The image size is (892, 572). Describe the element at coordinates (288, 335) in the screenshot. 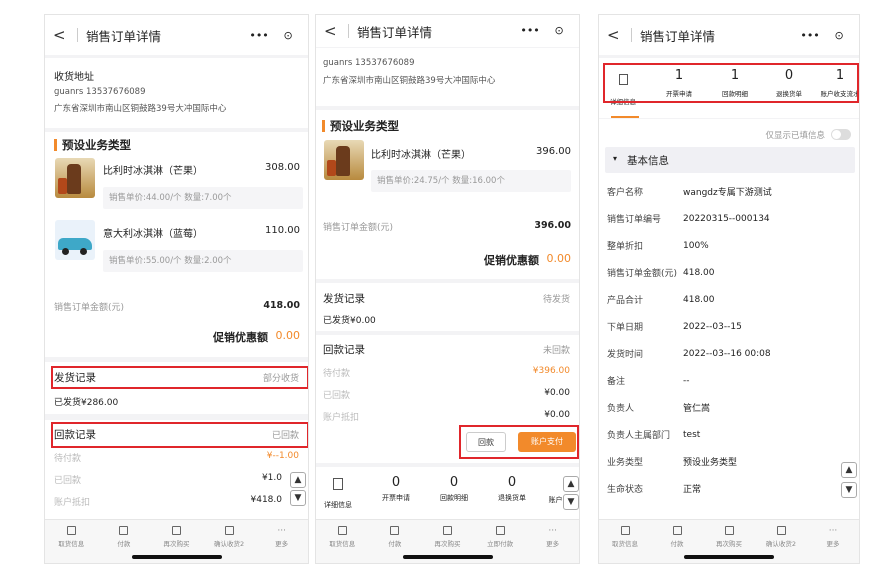

I see `promo-value: 0.00` at that location.